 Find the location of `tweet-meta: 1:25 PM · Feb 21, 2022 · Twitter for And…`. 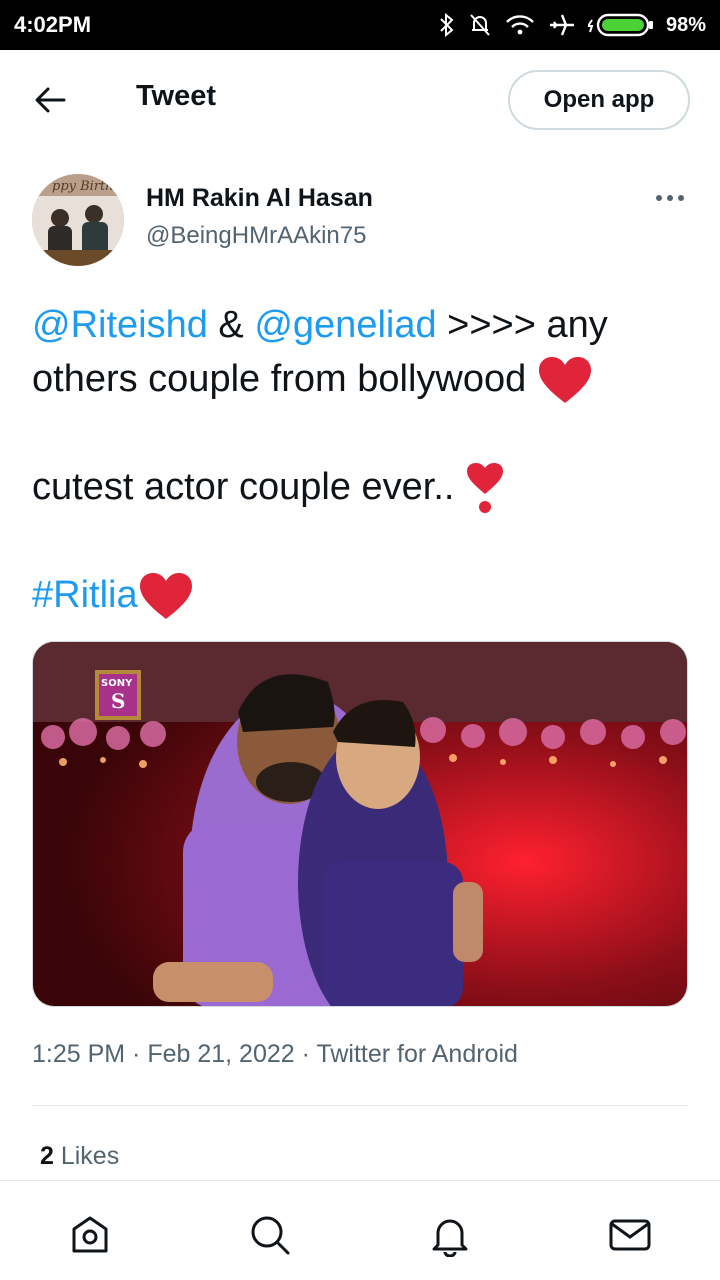

tweet-meta: 1:25 PM · Feb 21, 2022 · Twitter for And… is located at coordinates (275, 1054).